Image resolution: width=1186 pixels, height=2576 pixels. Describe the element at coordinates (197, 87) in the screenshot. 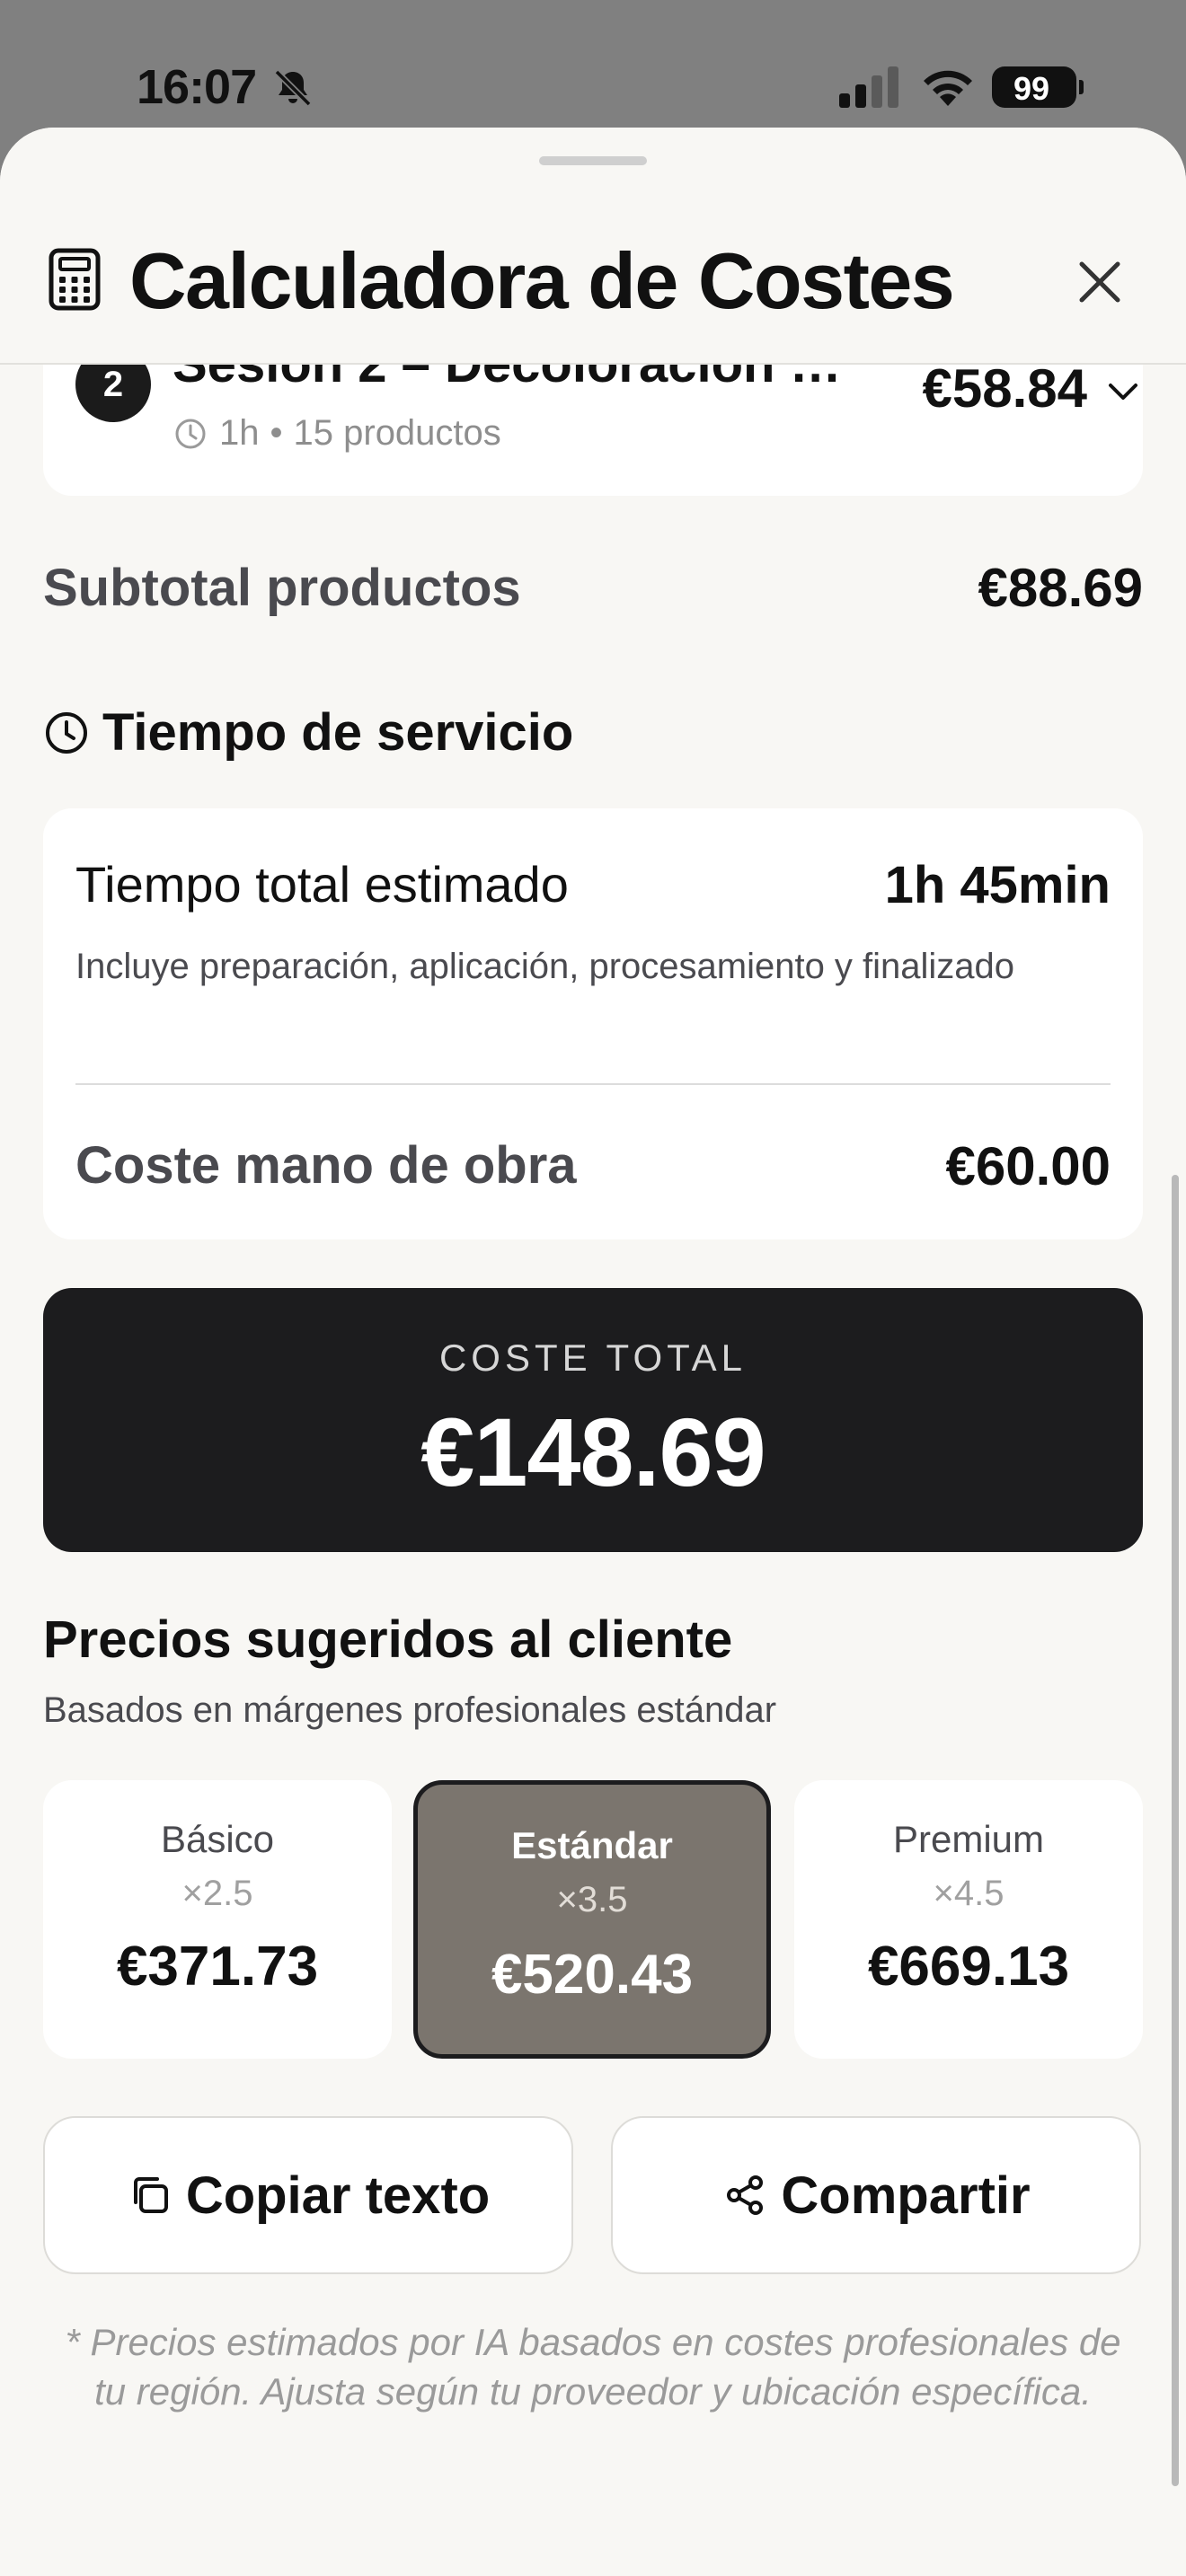

I see `status-time: 16:07` at that location.